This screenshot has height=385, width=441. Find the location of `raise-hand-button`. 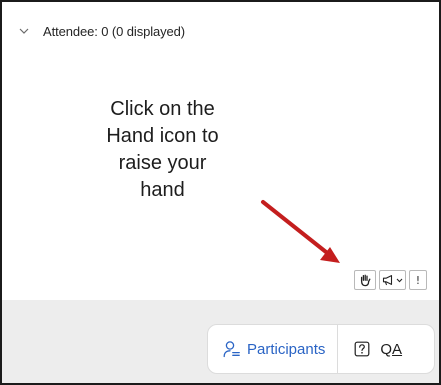

raise-hand-button is located at coordinates (365, 280).